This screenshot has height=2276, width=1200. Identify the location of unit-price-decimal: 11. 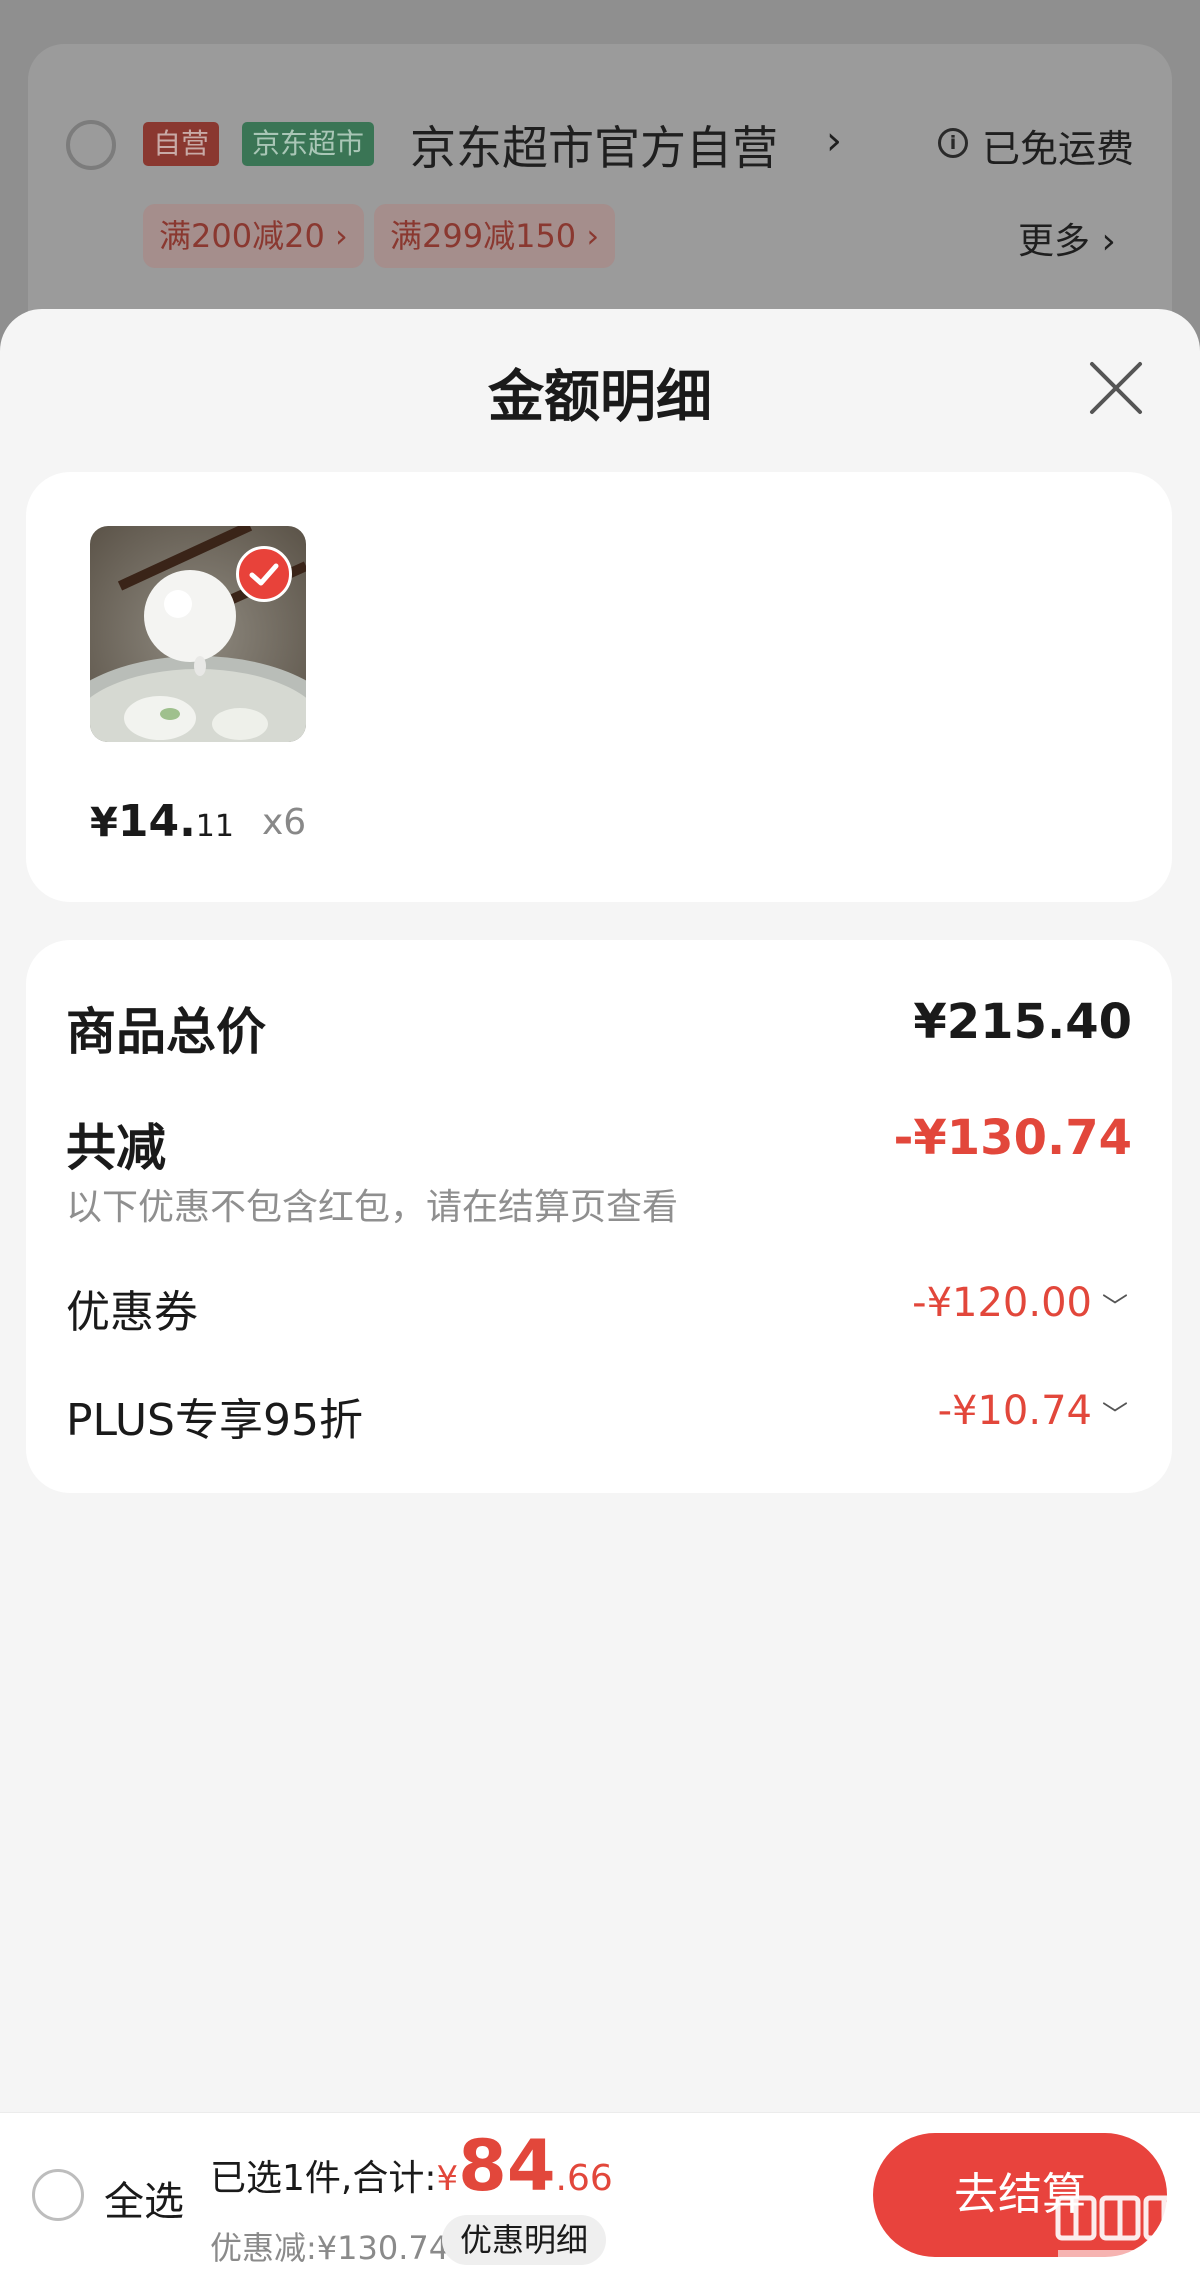
(214, 826).